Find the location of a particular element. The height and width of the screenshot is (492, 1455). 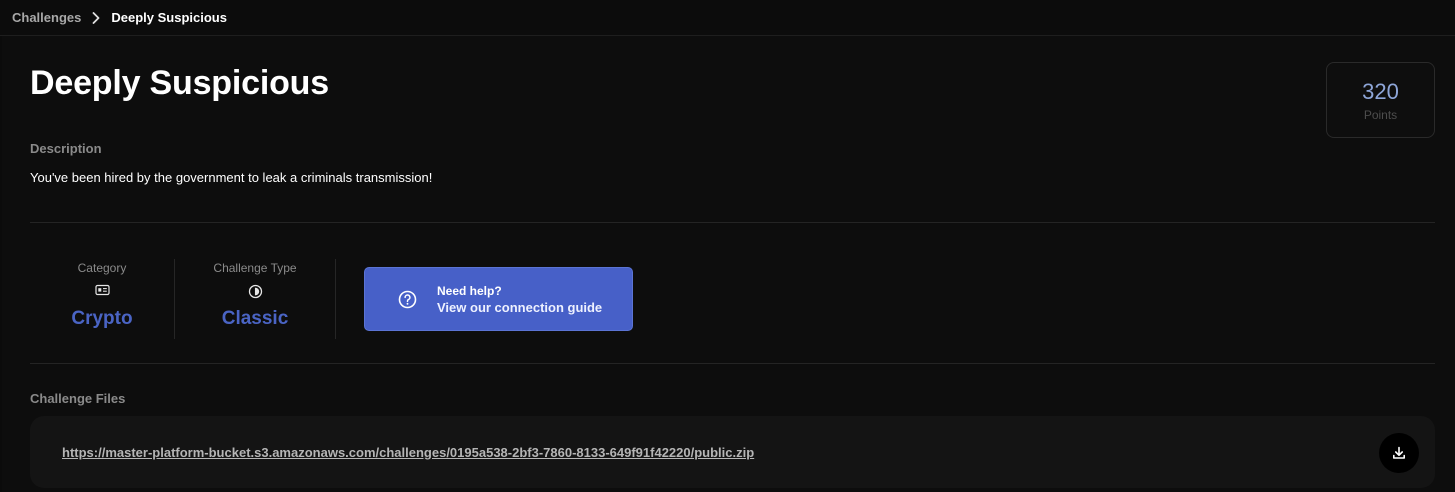

vertical-divider is located at coordinates (335, 299).